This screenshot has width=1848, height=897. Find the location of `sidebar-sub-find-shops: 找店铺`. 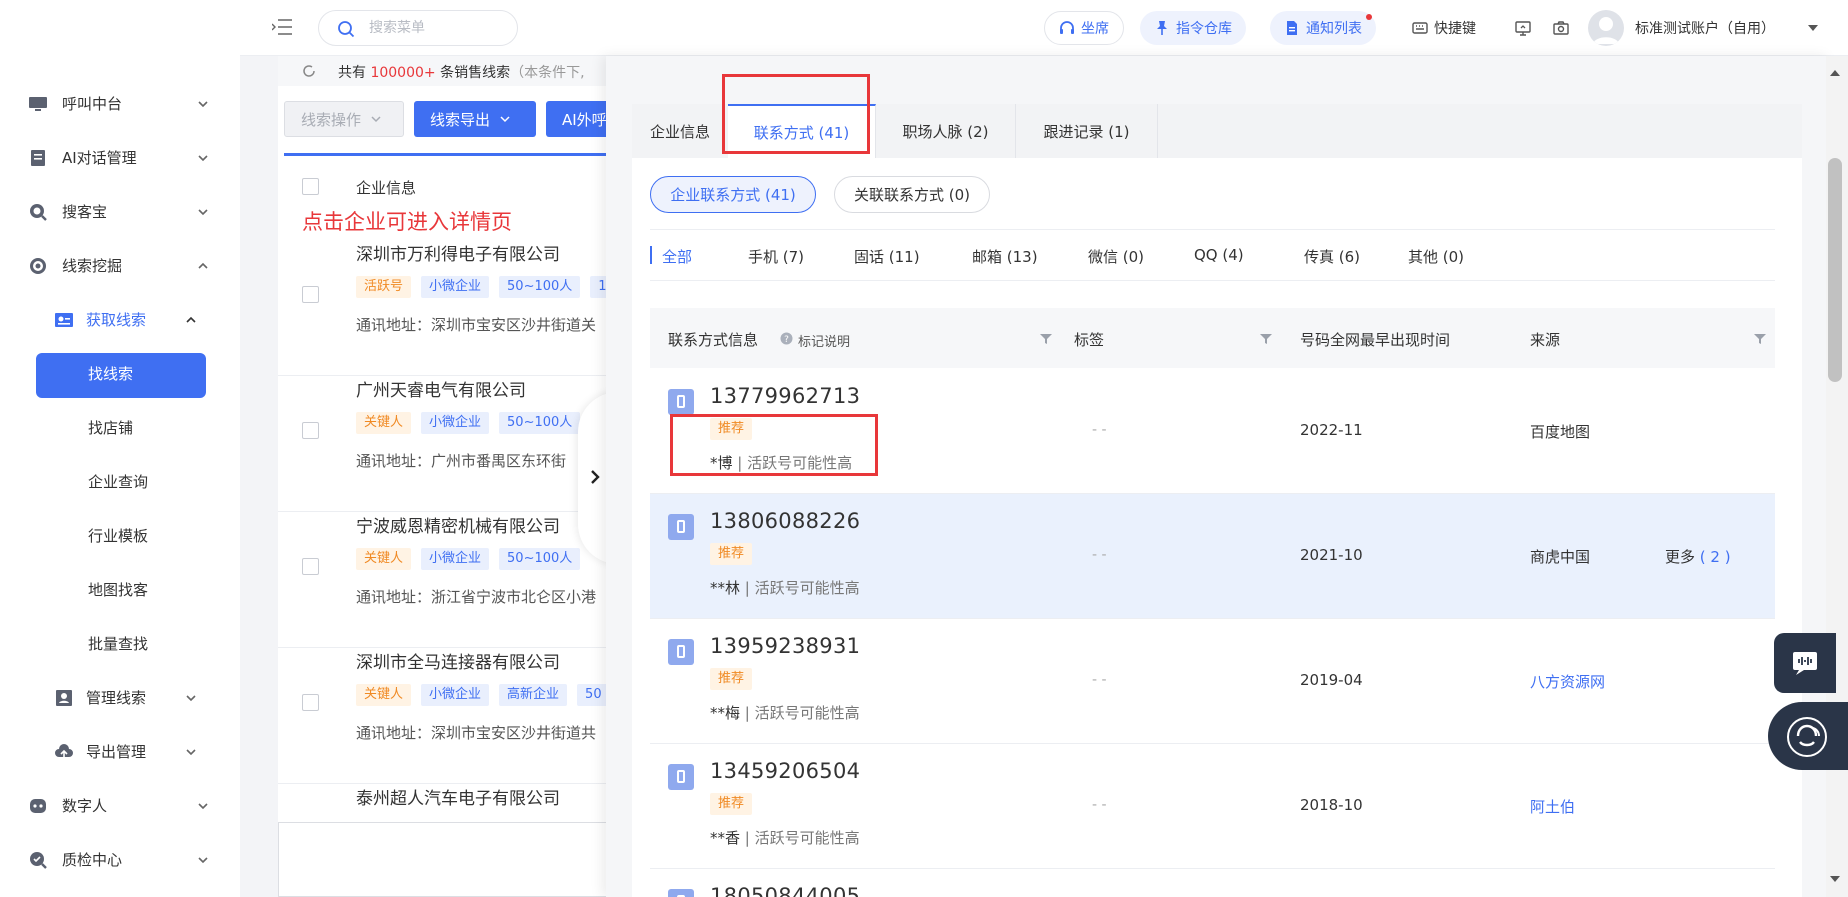

sidebar-sub-find-shops: 找店铺 is located at coordinates (120, 428).